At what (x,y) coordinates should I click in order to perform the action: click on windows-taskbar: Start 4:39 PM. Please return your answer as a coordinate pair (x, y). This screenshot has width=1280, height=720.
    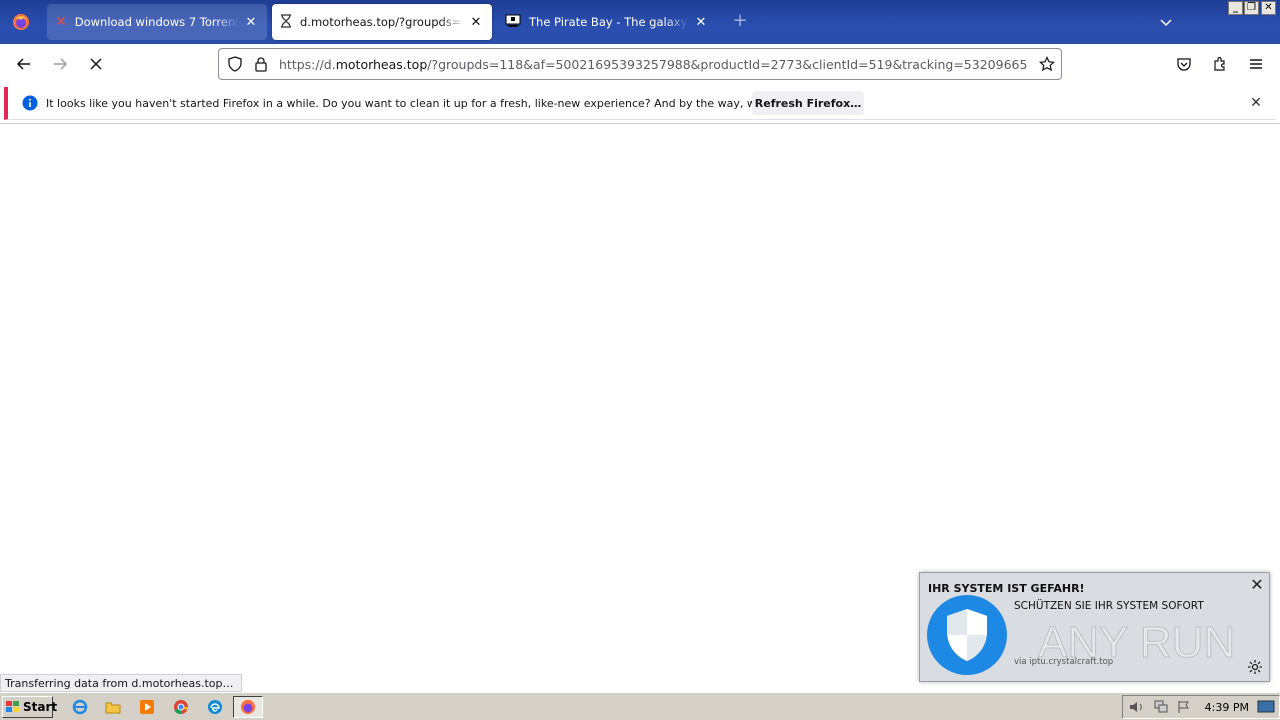
    Looking at the image, I should click on (640, 706).